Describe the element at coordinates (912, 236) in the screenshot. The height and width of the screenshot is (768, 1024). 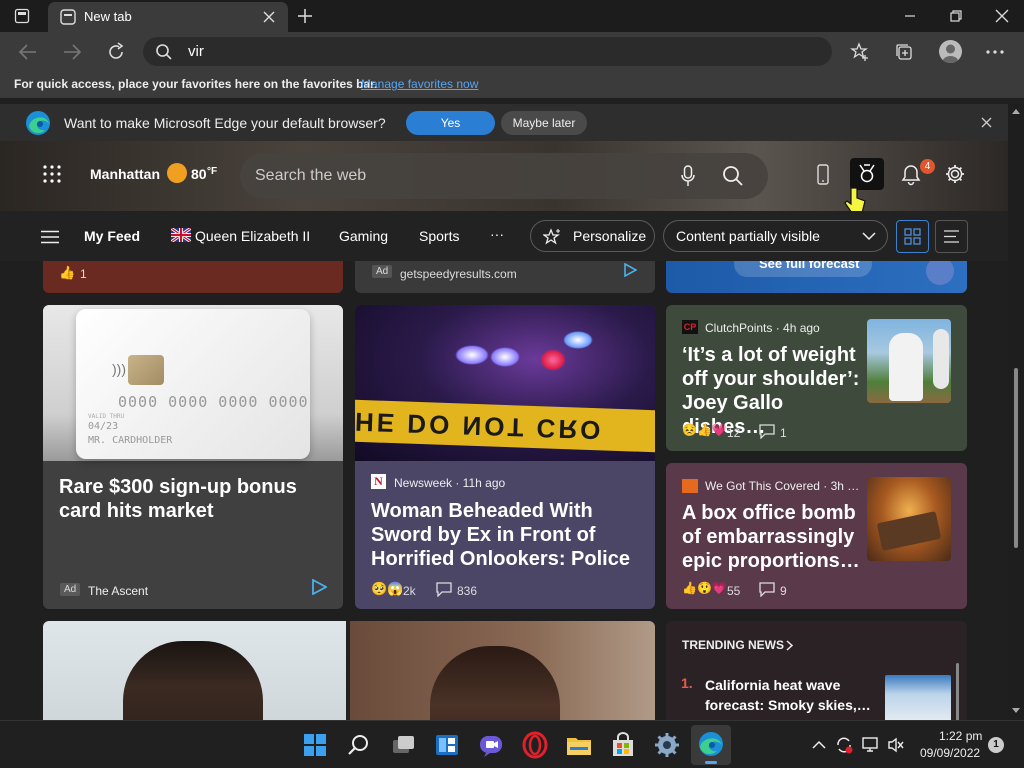
I see `grid-view-button` at that location.